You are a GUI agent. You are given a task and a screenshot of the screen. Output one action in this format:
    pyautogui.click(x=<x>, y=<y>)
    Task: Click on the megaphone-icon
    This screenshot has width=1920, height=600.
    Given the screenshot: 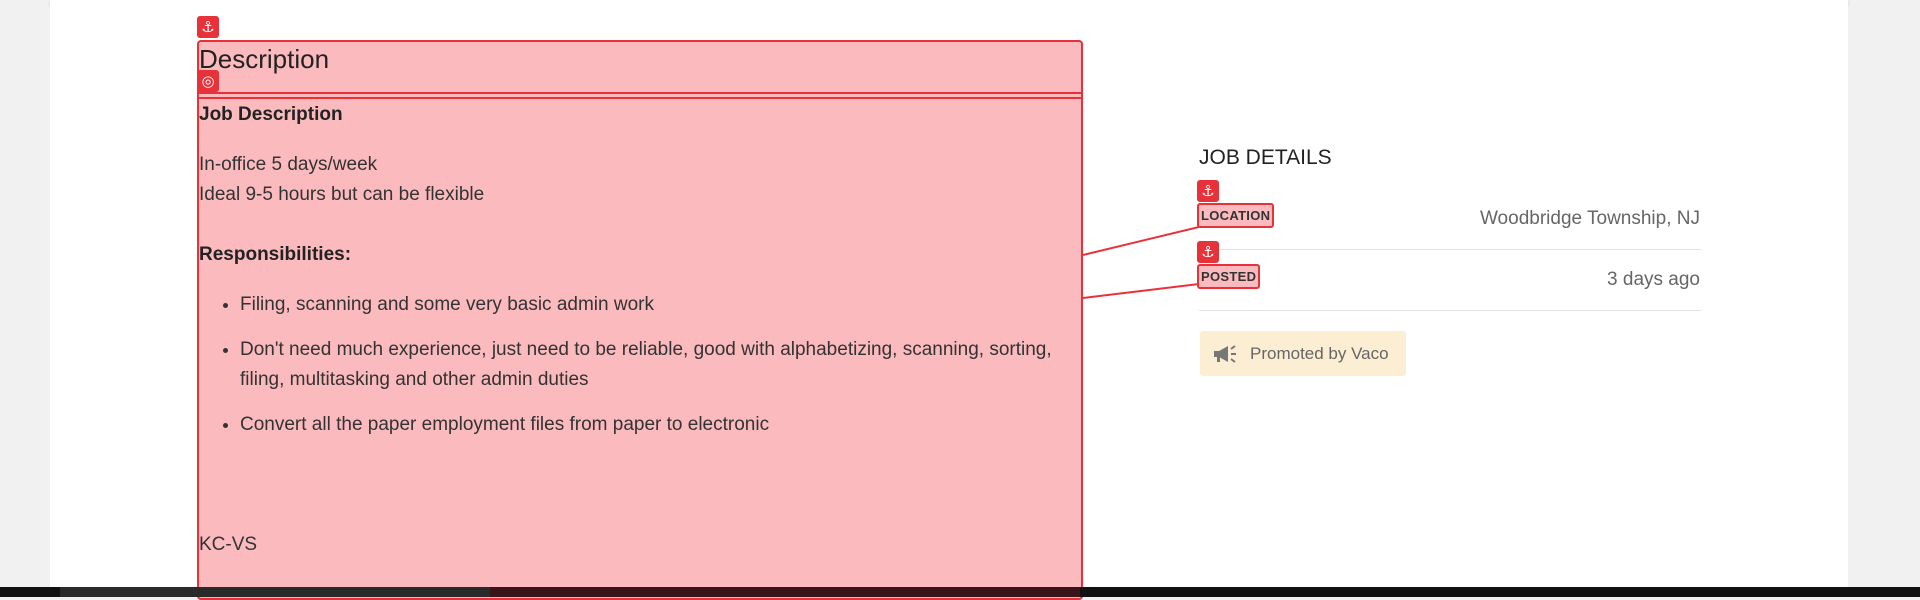 What is the action you would take?
    pyautogui.click(x=1225, y=353)
    